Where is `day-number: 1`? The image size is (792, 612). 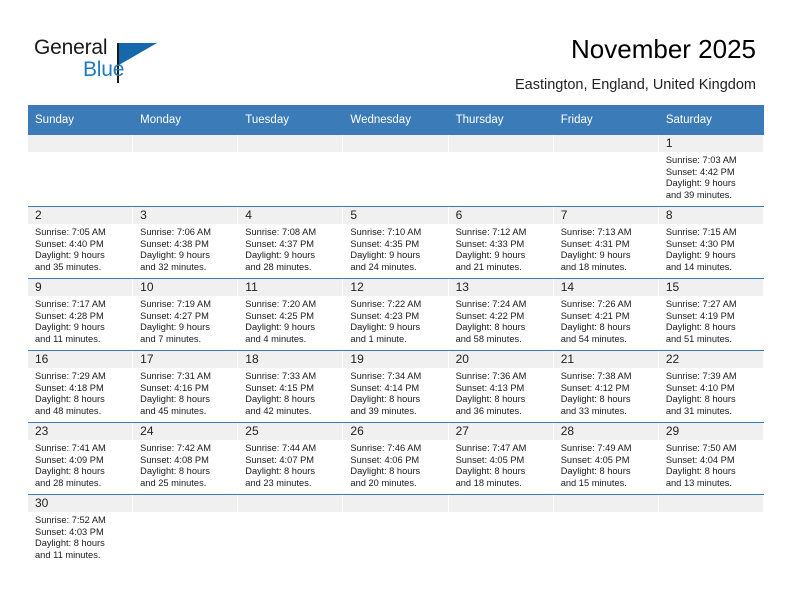 day-number: 1 is located at coordinates (711, 143).